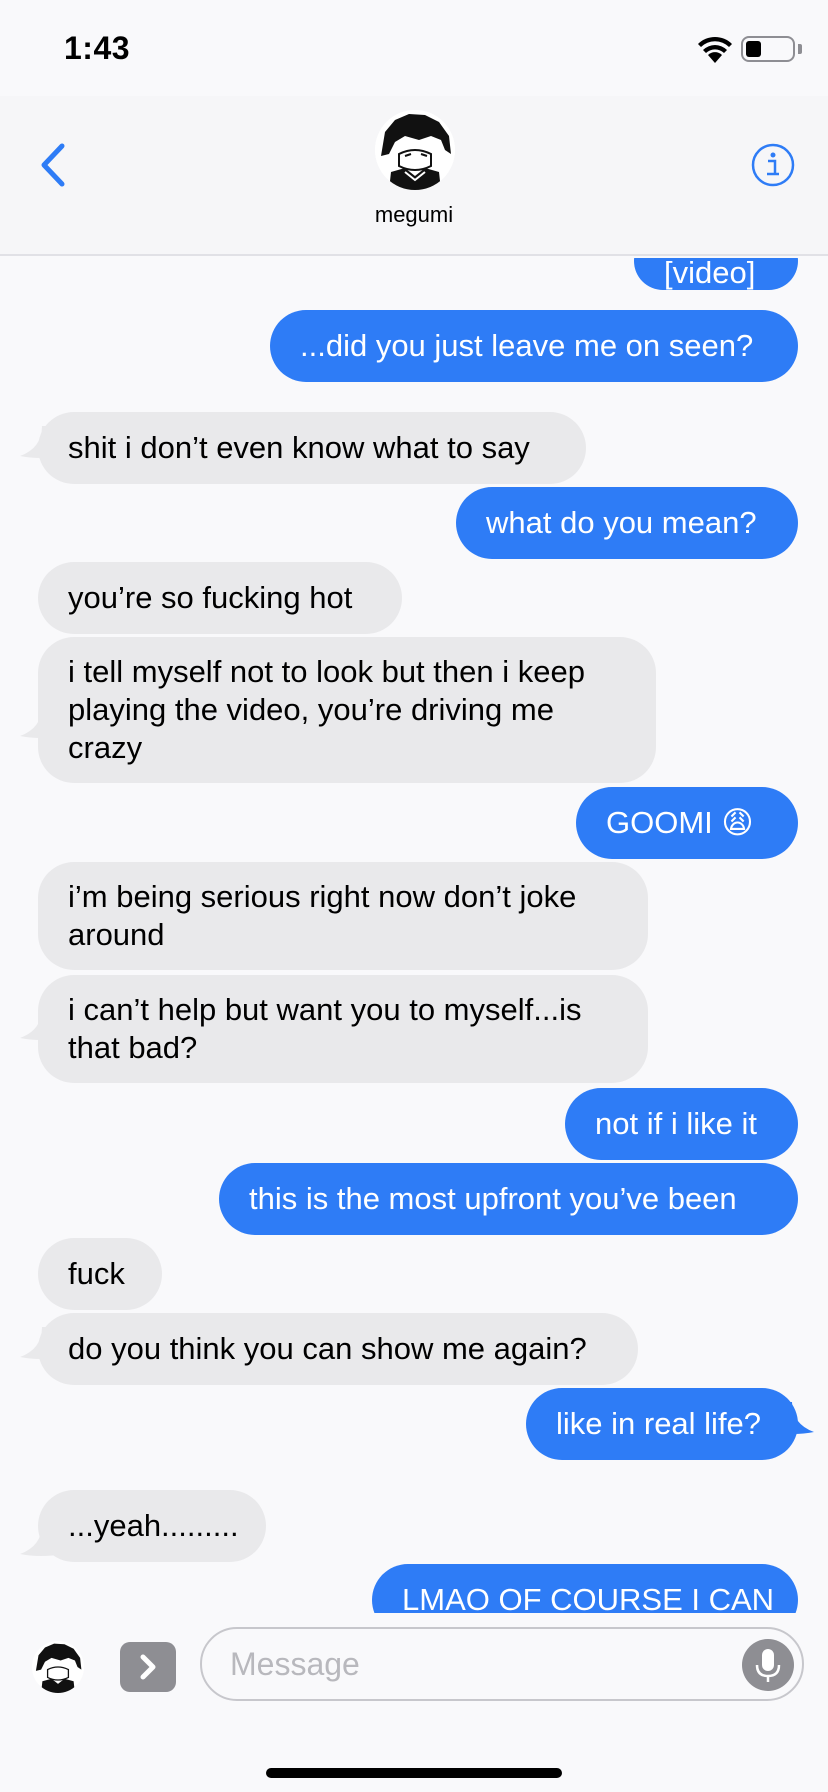 This screenshot has width=828, height=1792. Describe the element at coordinates (414, 215) in the screenshot. I see `contact-name: megumi` at that location.